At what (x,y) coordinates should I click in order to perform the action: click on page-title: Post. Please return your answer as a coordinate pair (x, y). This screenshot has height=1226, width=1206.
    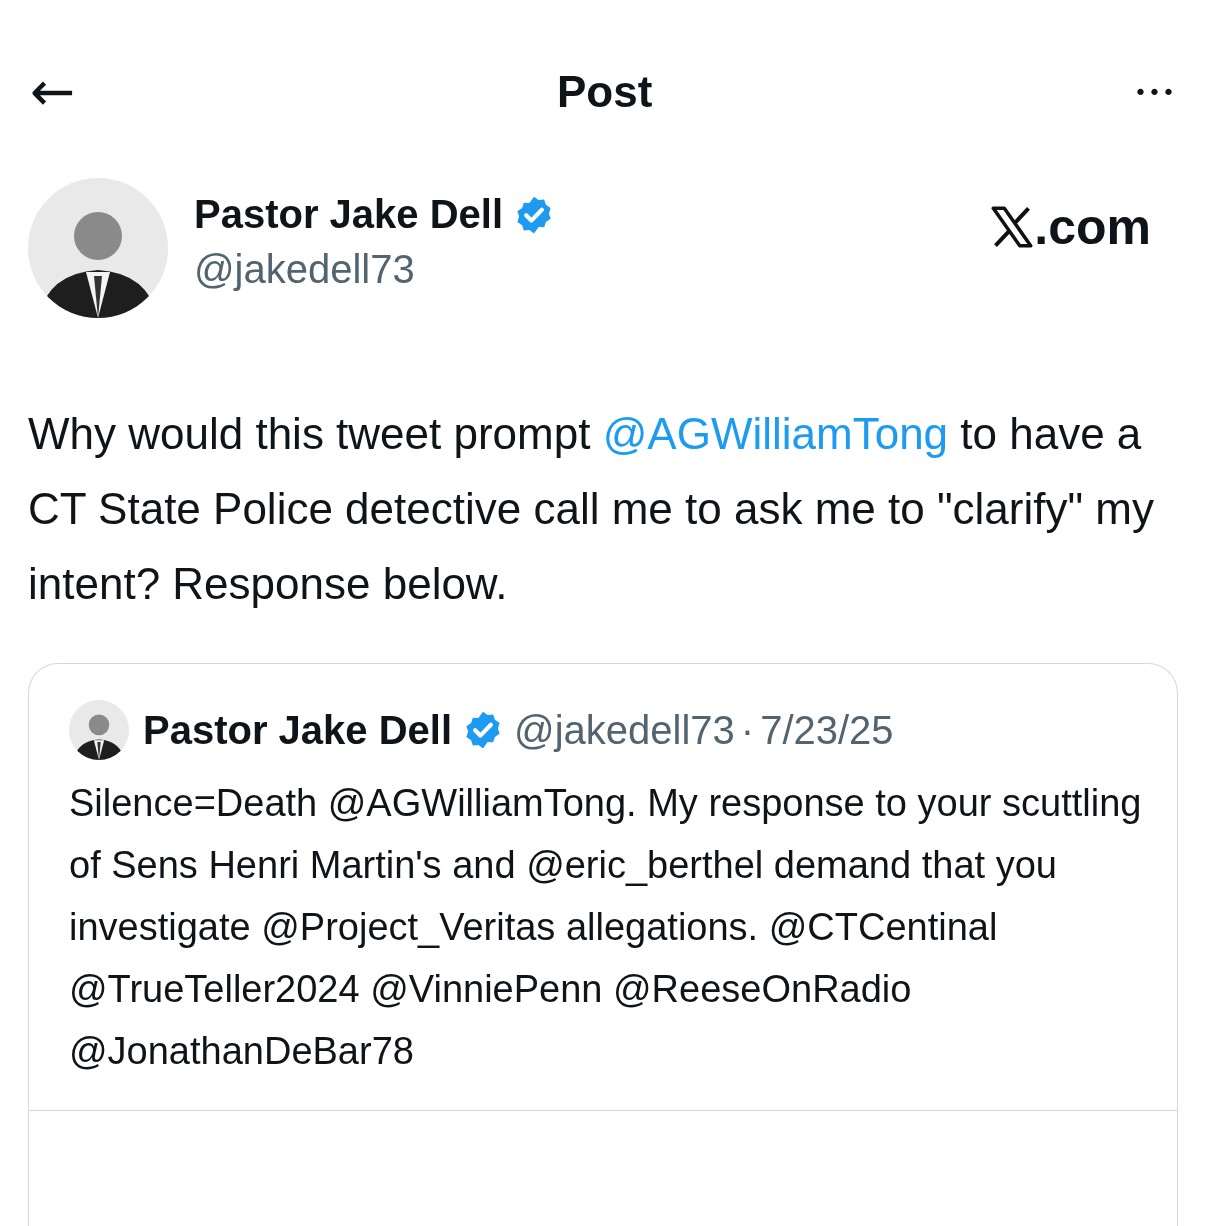
    Looking at the image, I should click on (604, 92).